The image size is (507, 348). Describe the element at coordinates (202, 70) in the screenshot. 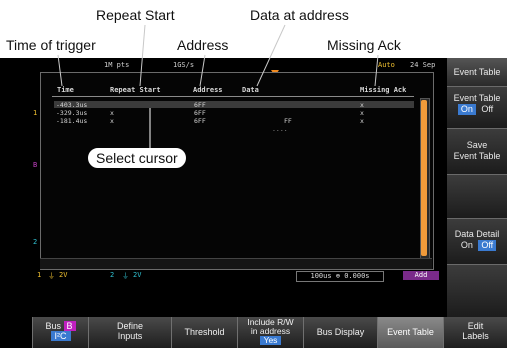

I see `leader-address` at that location.